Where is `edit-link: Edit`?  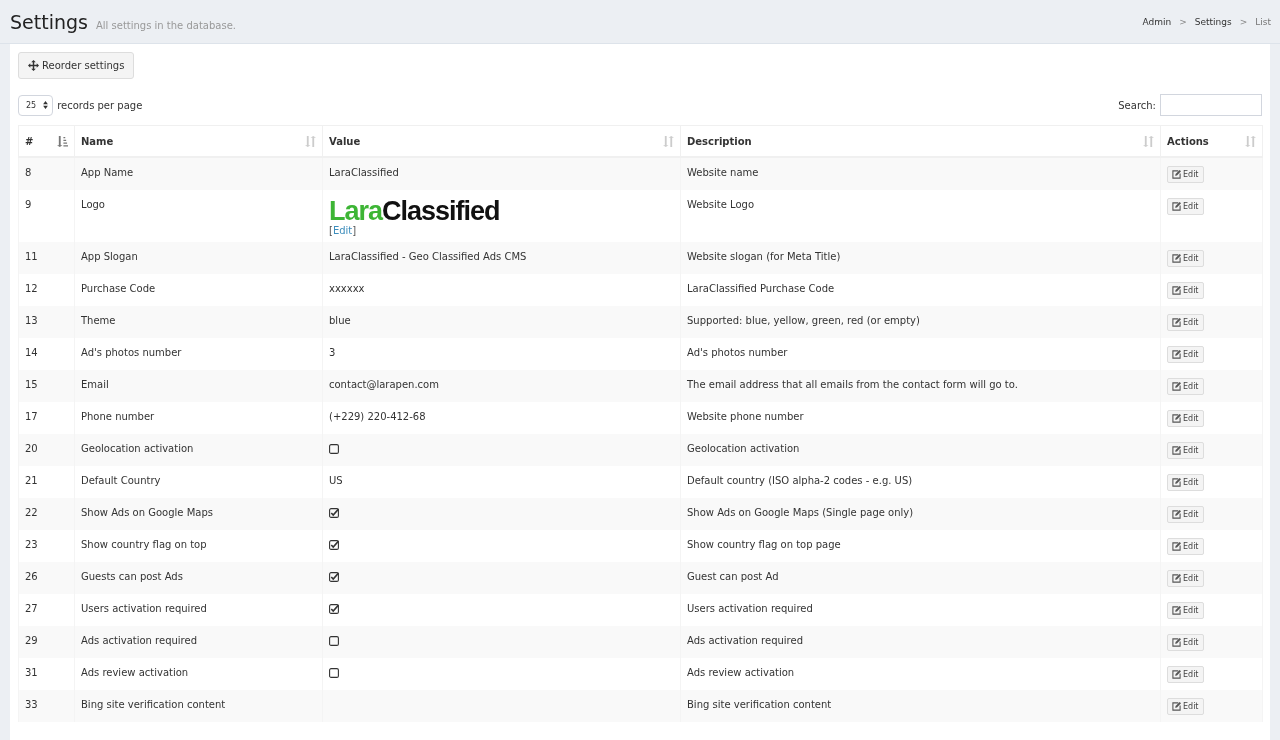 edit-link: Edit is located at coordinates (342, 230).